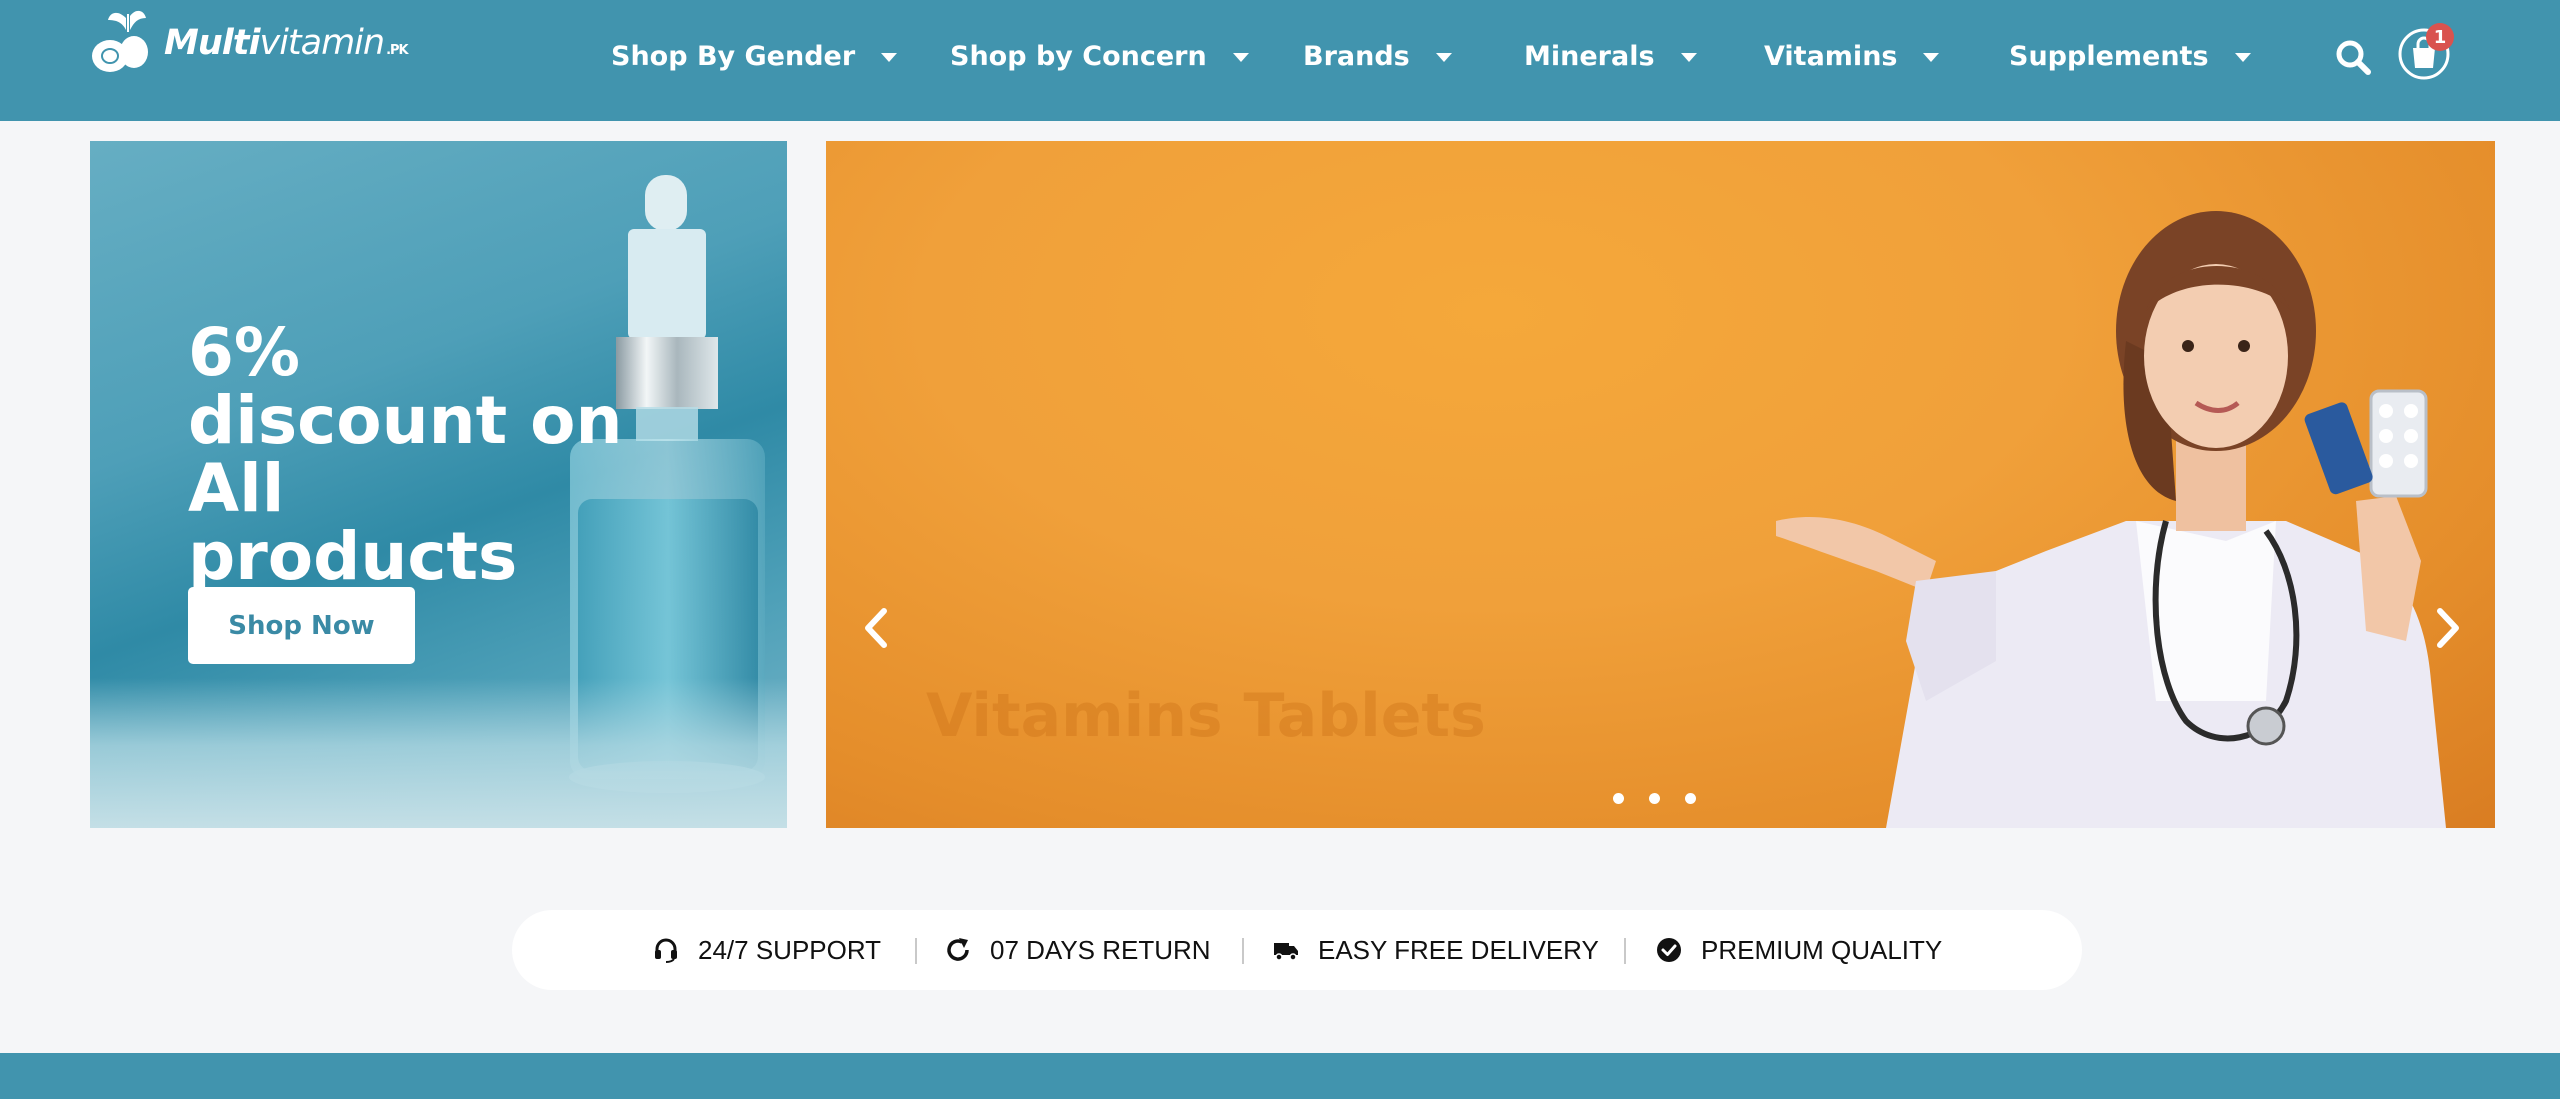 This screenshot has height=1099, width=2560. Describe the element at coordinates (2109, 56) in the screenshot. I see `nav-item-label: Supplements` at that location.